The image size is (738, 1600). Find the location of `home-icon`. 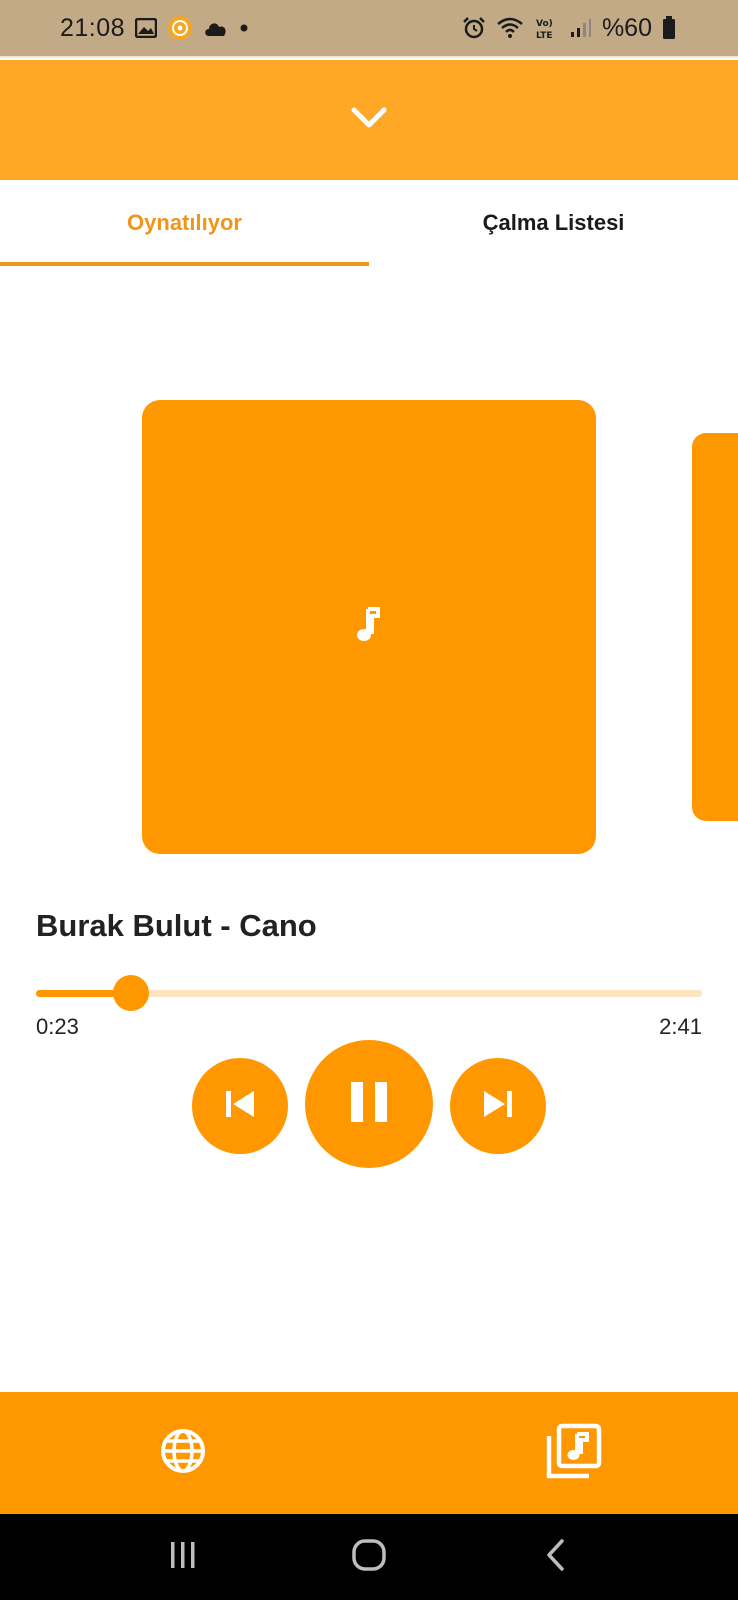

home-icon is located at coordinates (369, 1557).